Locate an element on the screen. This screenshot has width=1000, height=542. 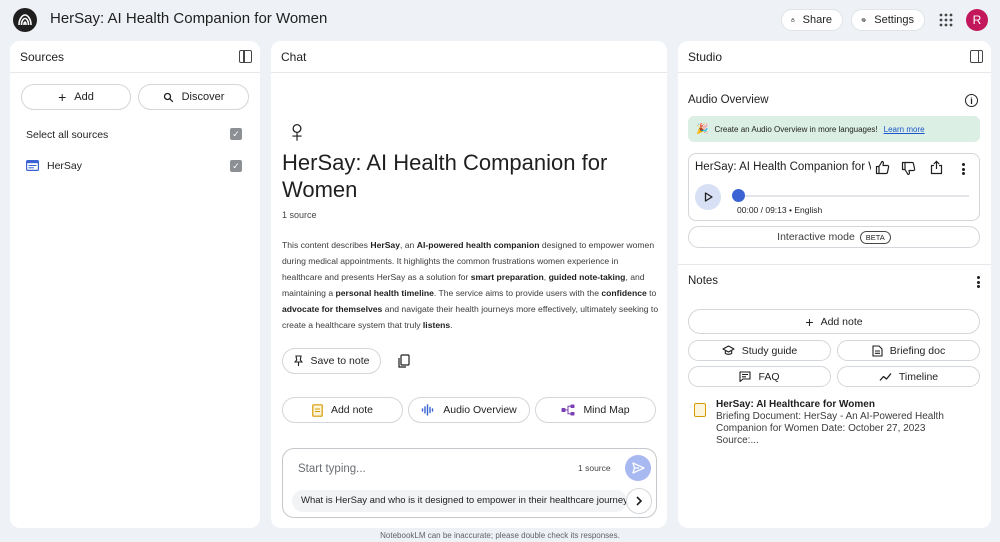
audio-overview-heading: Audio Overview is located at coordinates (728, 100).